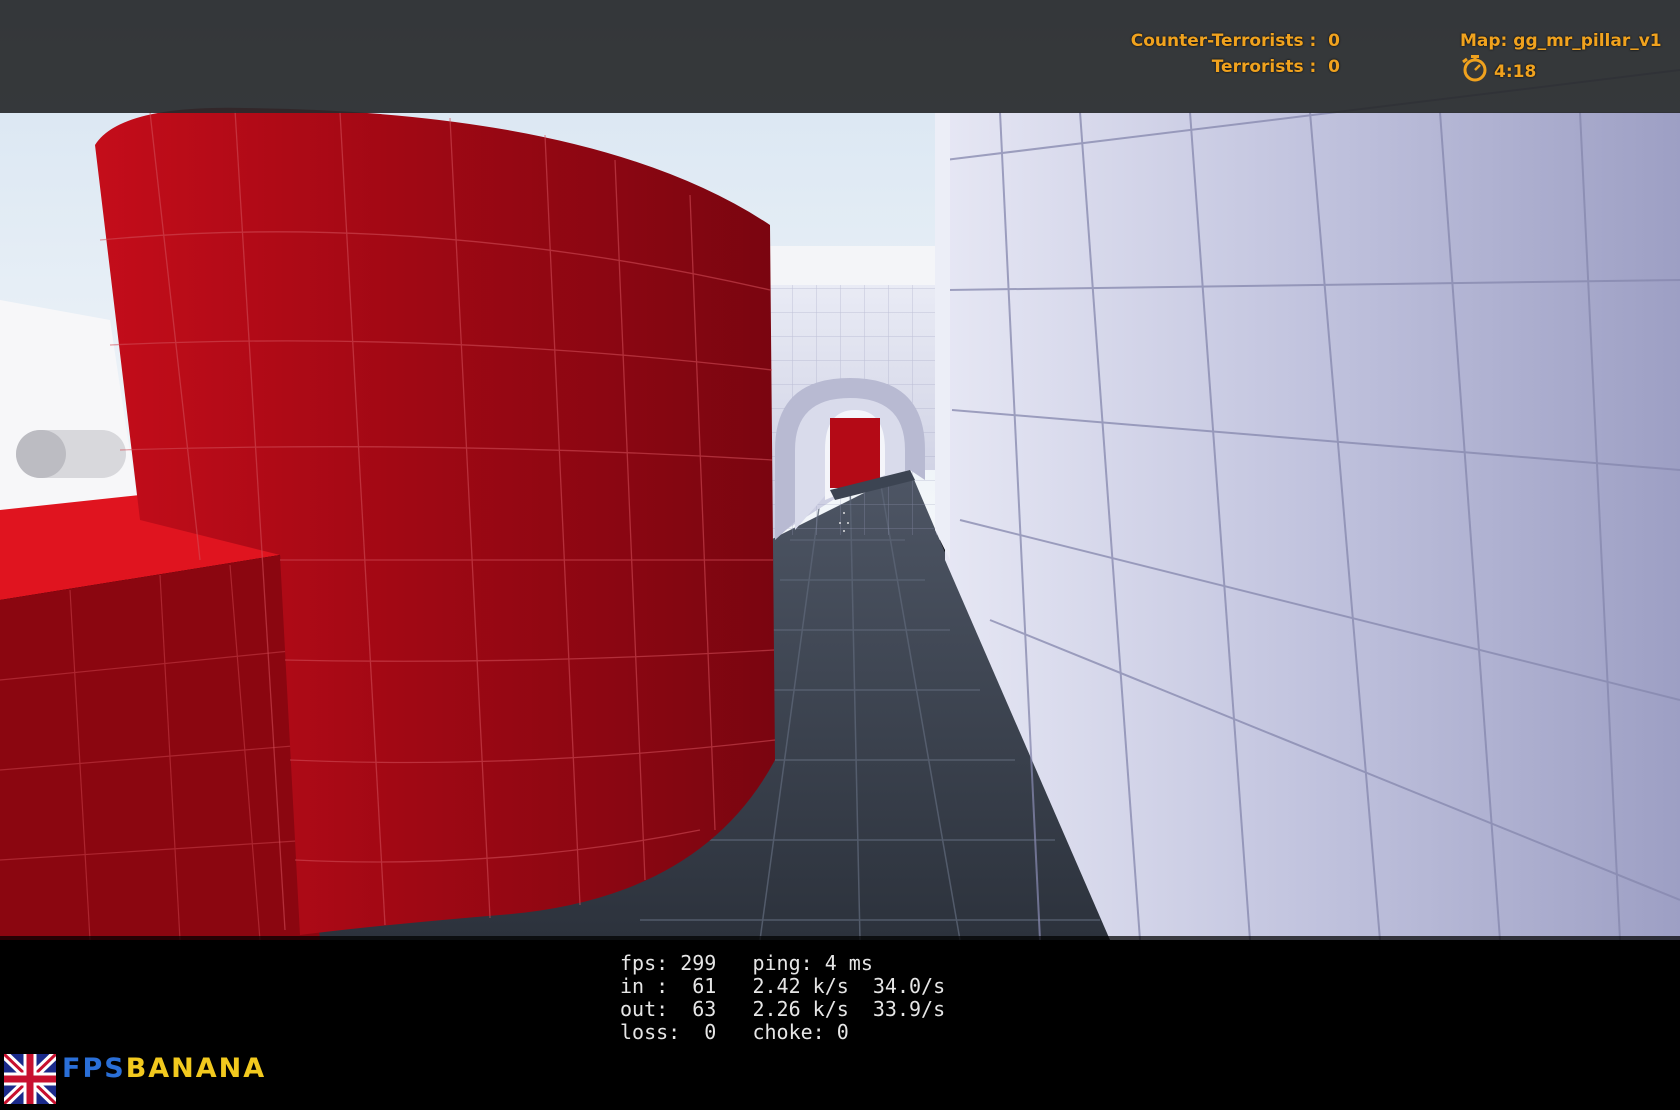 This screenshot has width=1680, height=1110. What do you see at coordinates (196, 1068) in the screenshot?
I see `watermark-part2: BANANA` at bounding box center [196, 1068].